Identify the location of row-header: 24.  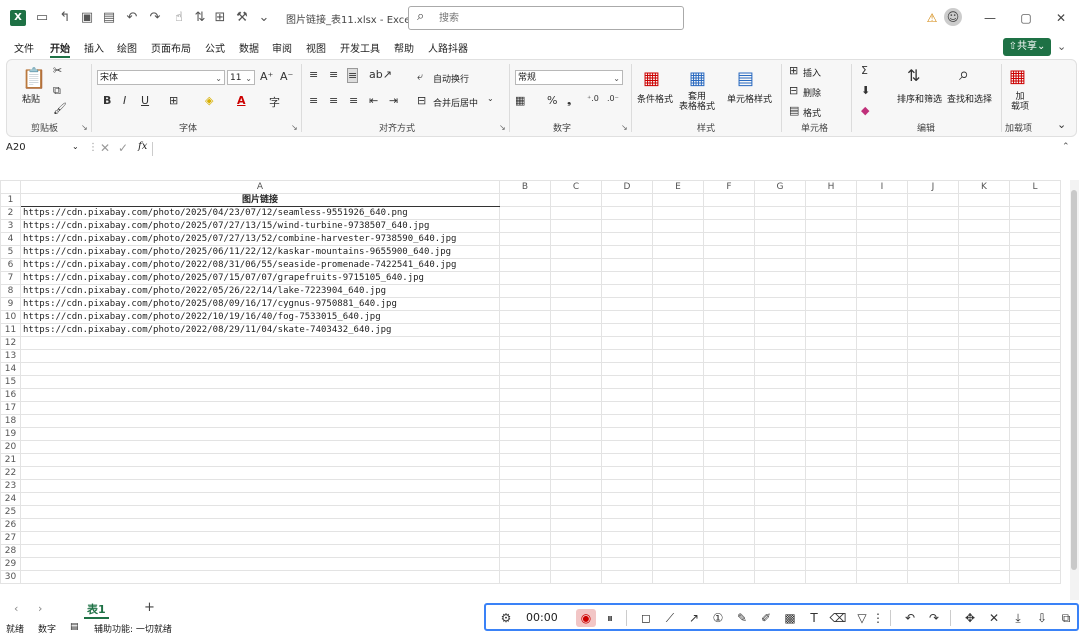
(10, 499).